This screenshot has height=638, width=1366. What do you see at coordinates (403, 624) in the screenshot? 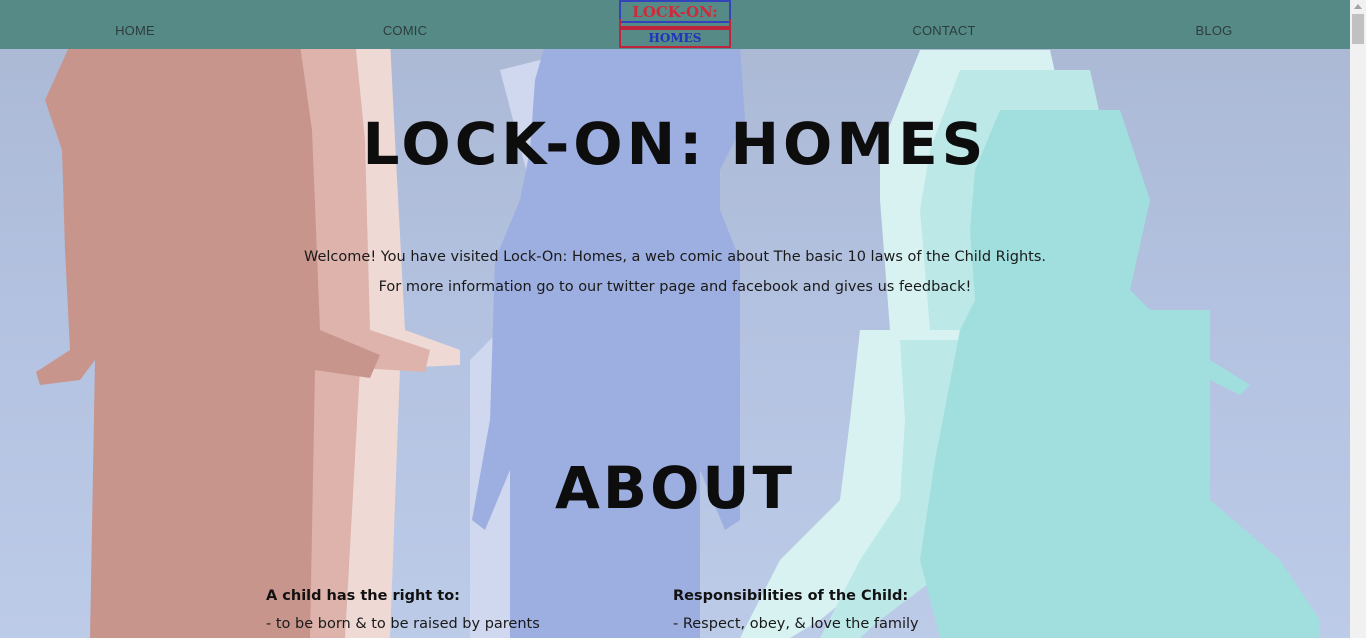
I see `rights-list-item: - to be born & to be raised by parents` at bounding box center [403, 624].